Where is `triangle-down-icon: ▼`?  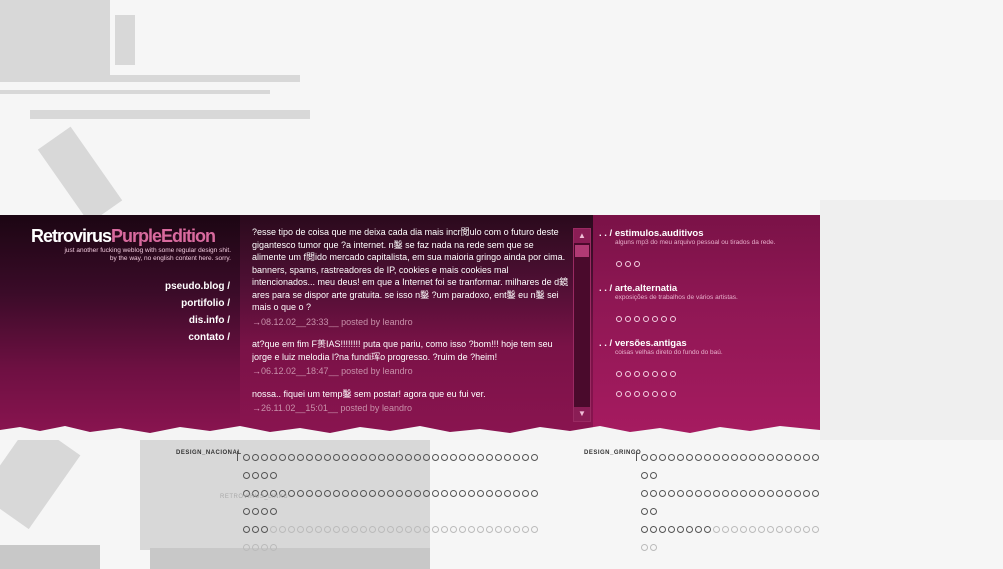 triangle-down-icon: ▼ is located at coordinates (582, 414).